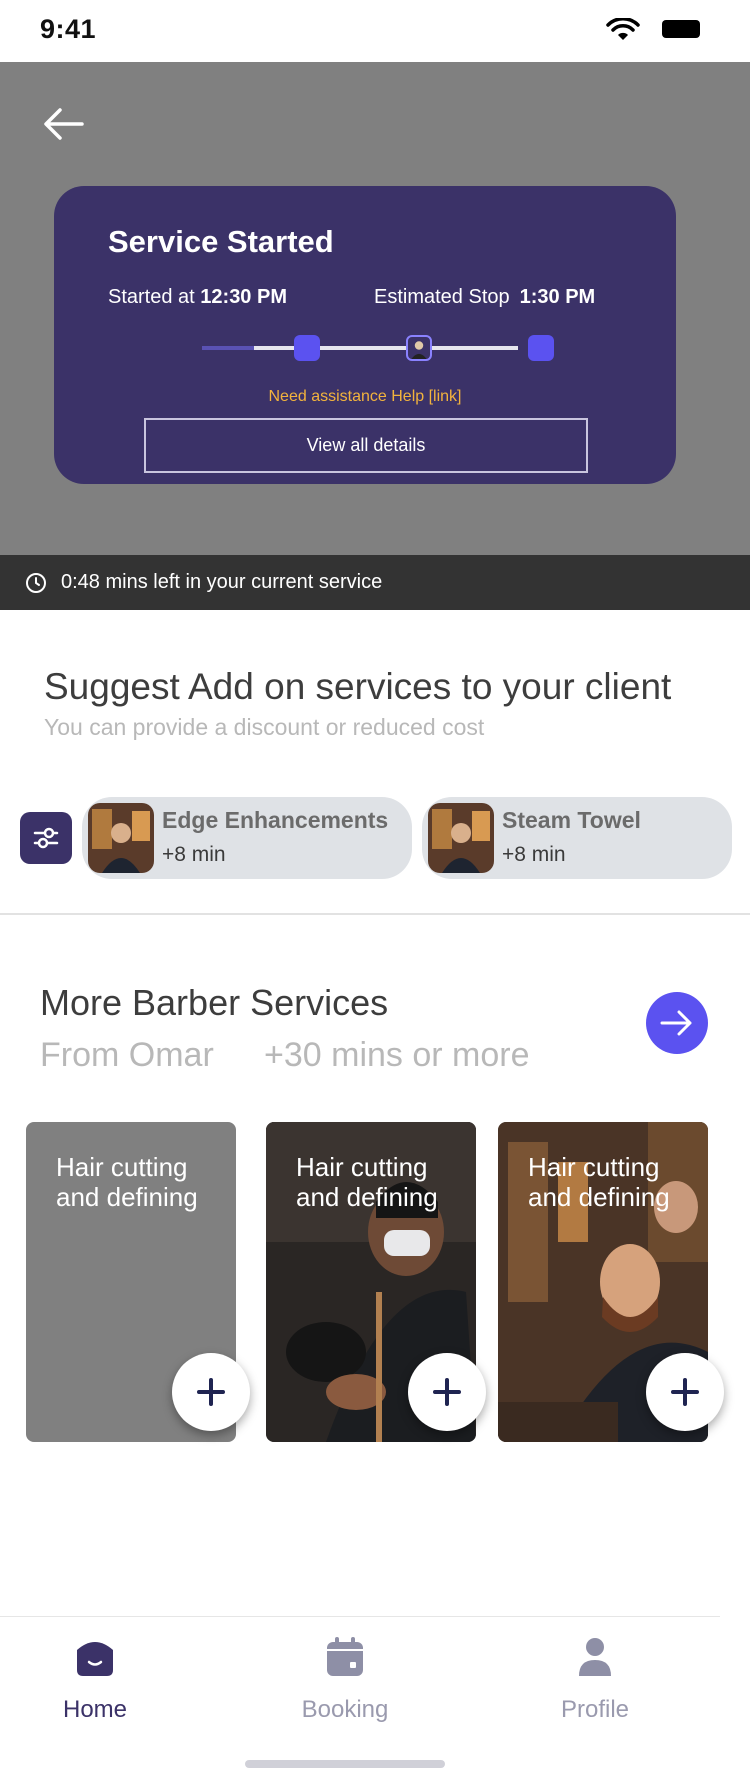 This screenshot has width=750, height=1784. I want to click on suggest-title: Suggest Add on services to your client, so click(358, 686).